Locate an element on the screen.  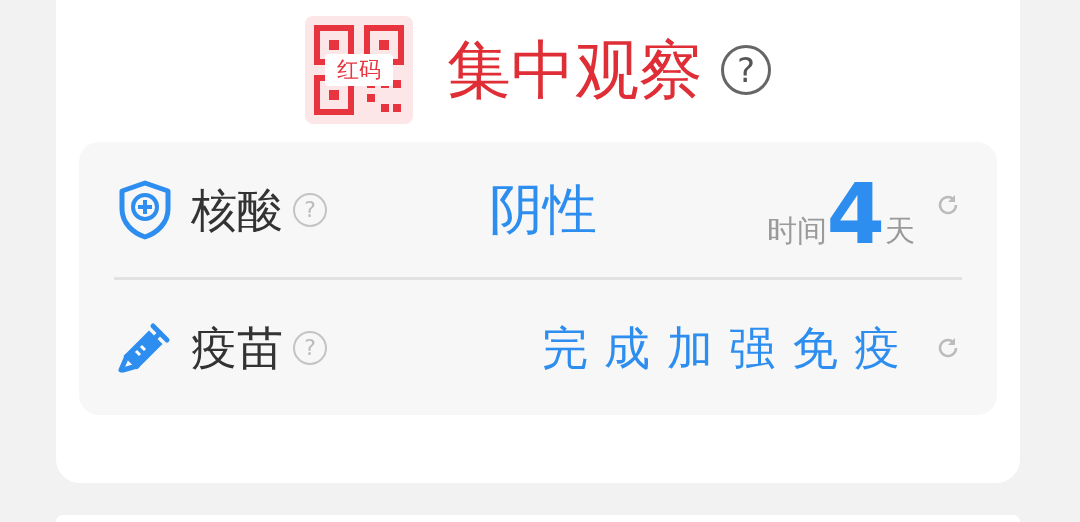
vaccine-status: 完成加强免疫 is located at coordinates (729, 347).